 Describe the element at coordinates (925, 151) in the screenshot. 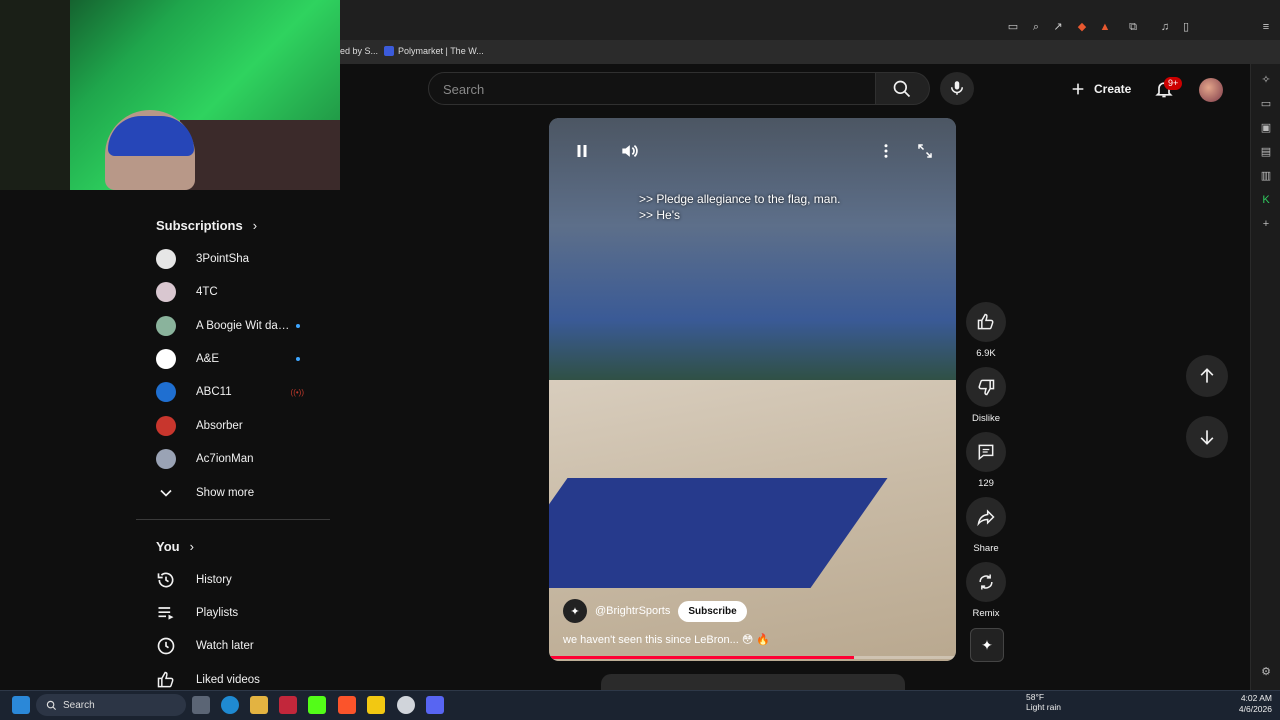

I see `fullscreen-icon` at that location.